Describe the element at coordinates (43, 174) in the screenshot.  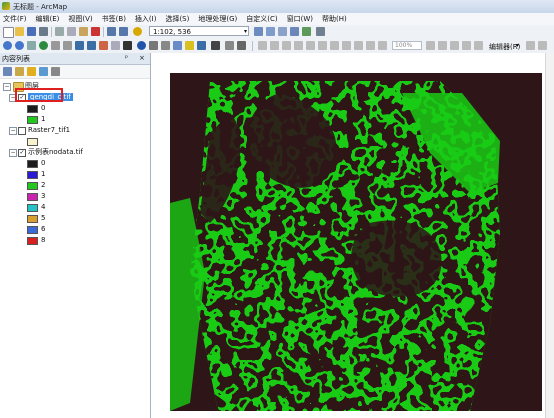
I see `legend-value: 1` at that location.